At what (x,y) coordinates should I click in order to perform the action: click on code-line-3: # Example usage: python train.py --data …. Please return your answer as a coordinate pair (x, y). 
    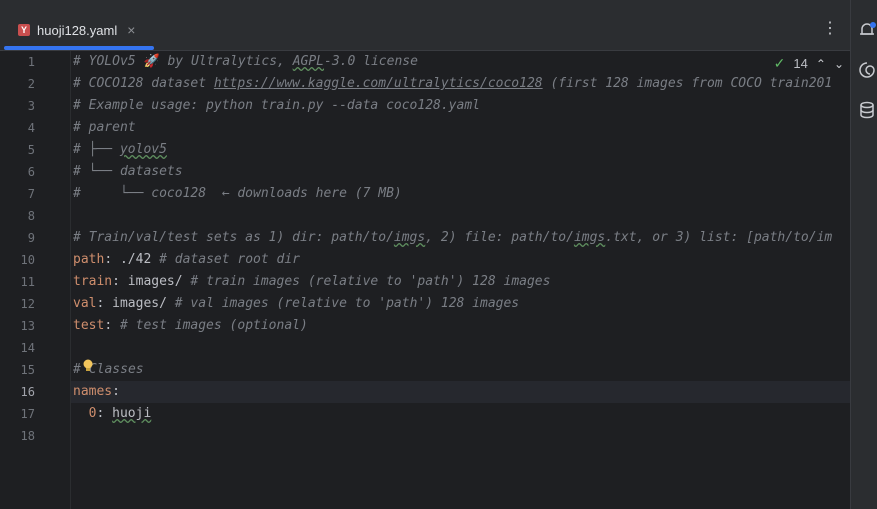
    Looking at the image, I should click on (276, 105).